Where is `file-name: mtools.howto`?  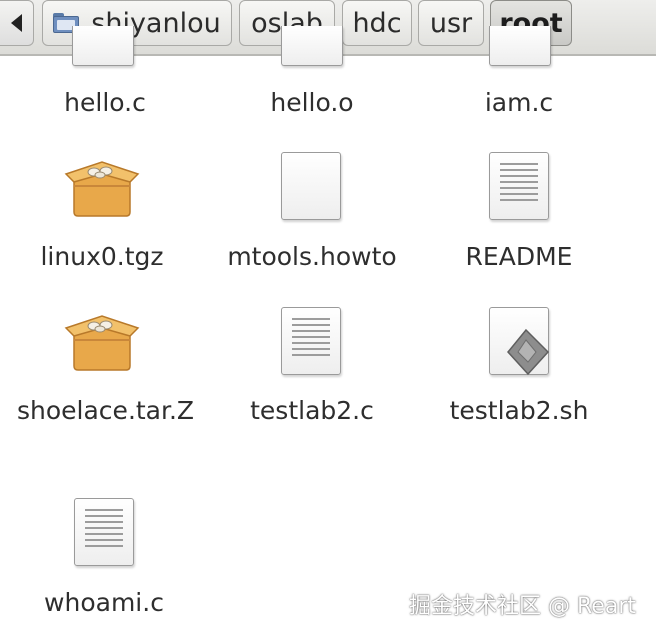 file-name: mtools.howto is located at coordinates (312, 256).